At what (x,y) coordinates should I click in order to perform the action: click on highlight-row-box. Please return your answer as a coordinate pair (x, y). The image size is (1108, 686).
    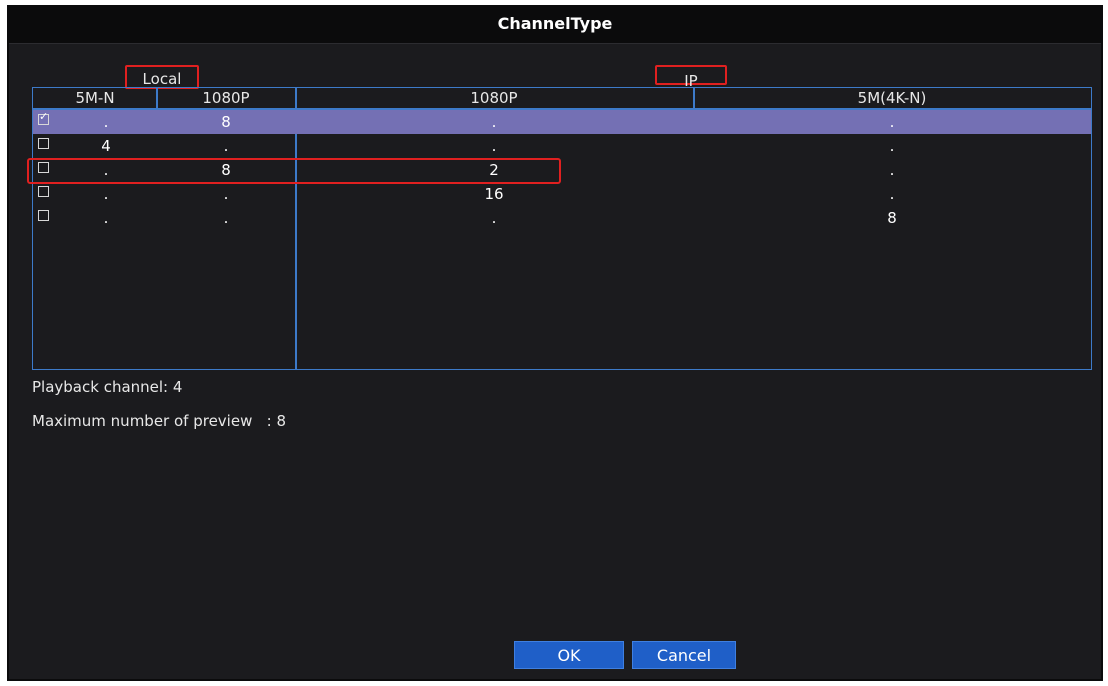
    Looking at the image, I should click on (294, 171).